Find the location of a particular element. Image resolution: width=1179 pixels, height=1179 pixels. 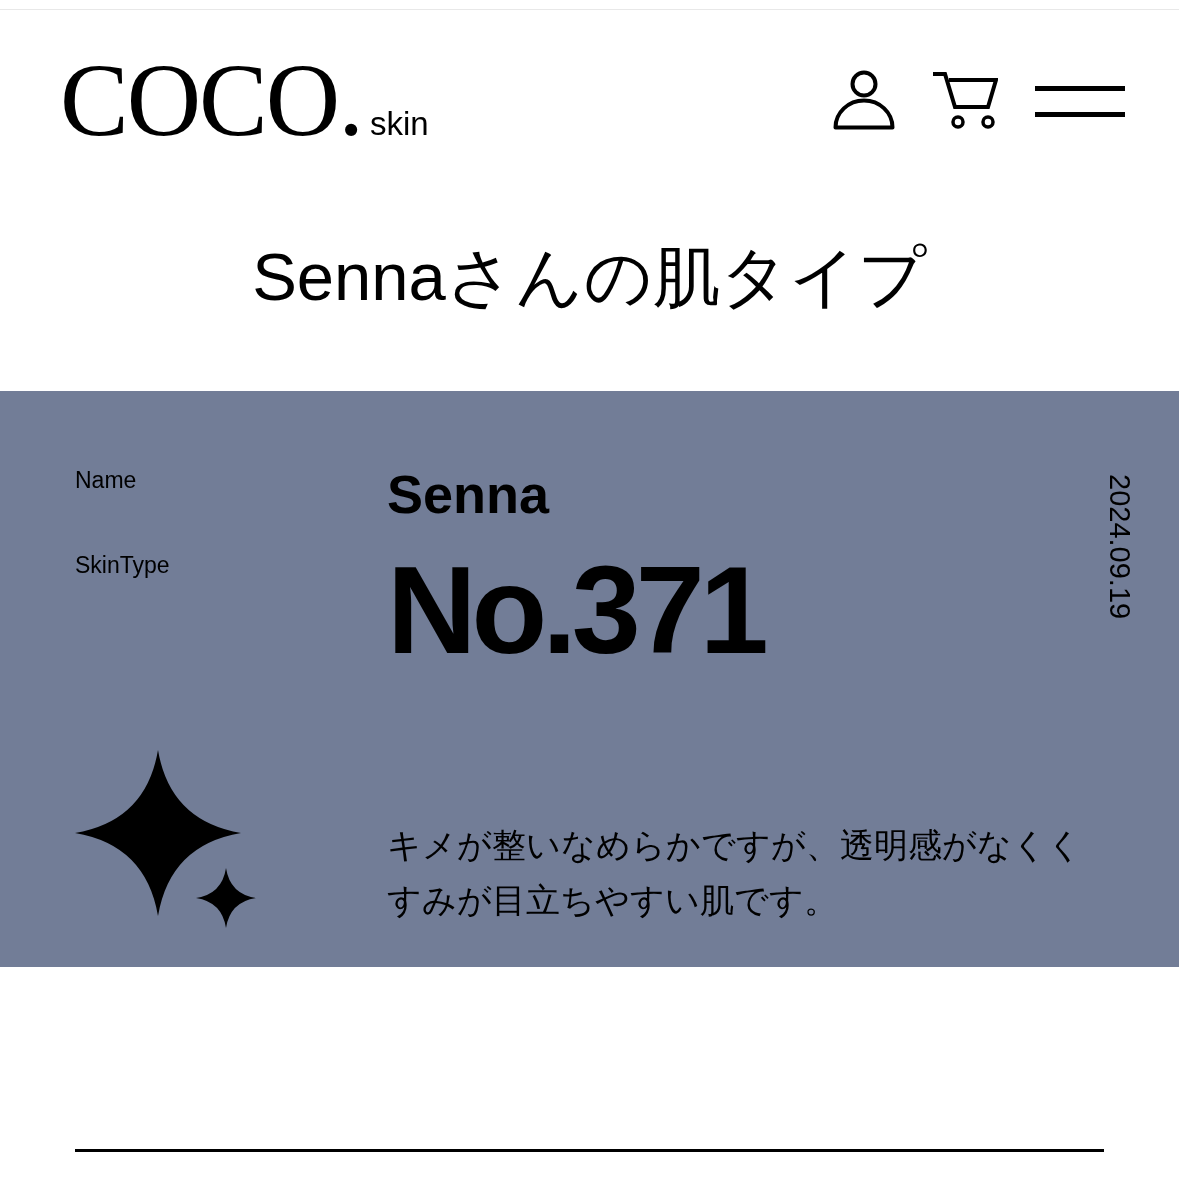

cart-icon is located at coordinates (965, 100).